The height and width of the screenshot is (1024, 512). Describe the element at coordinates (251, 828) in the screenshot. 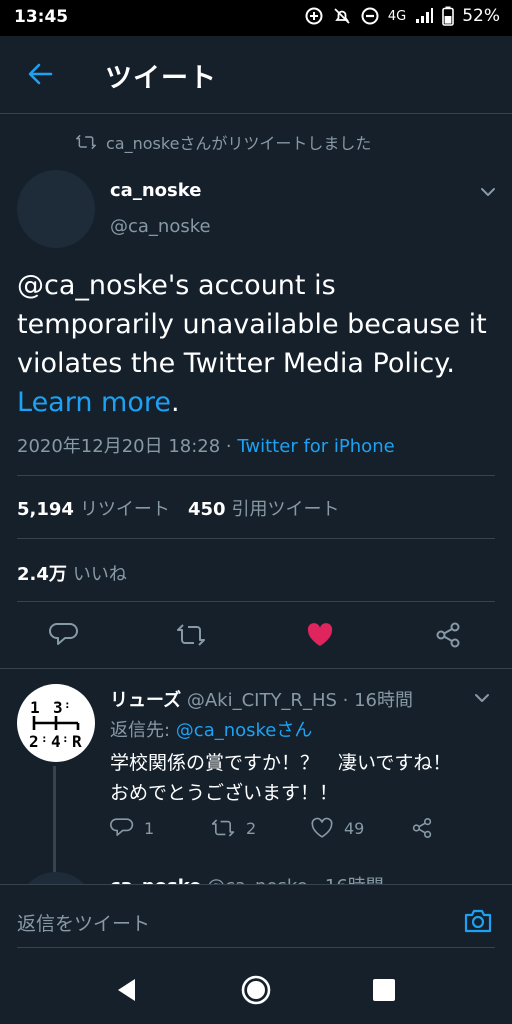

I see `retweet-count: 2` at that location.